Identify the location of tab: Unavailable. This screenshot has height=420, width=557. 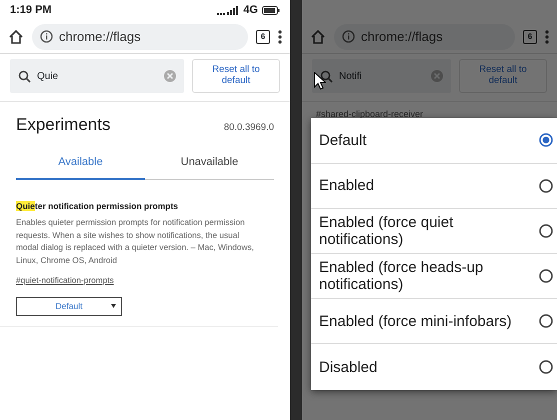
(209, 163).